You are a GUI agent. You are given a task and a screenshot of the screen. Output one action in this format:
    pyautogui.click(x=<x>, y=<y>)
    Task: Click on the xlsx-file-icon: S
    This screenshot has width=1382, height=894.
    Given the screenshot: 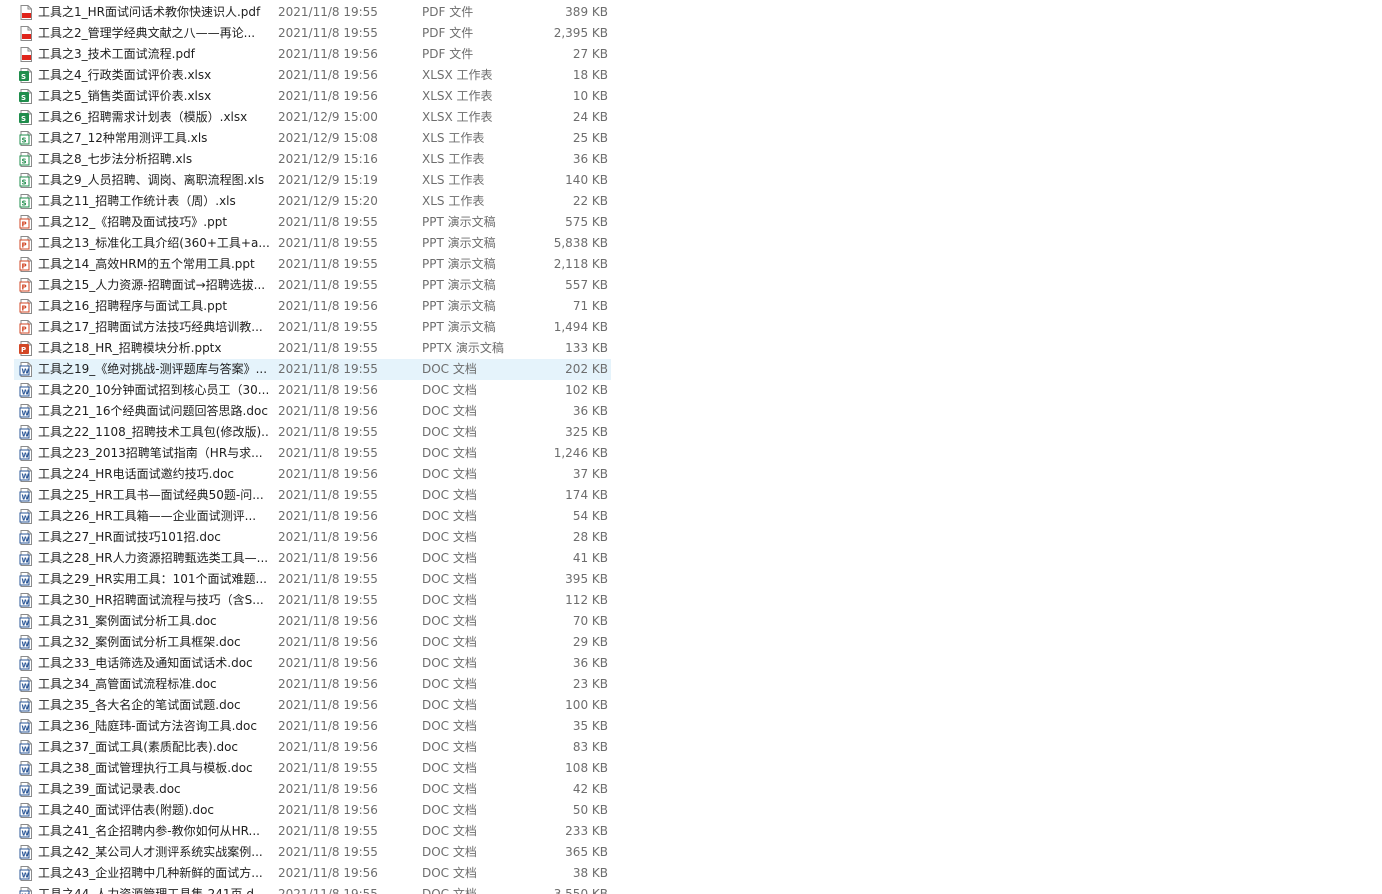 What is the action you would take?
    pyautogui.click(x=26, y=96)
    